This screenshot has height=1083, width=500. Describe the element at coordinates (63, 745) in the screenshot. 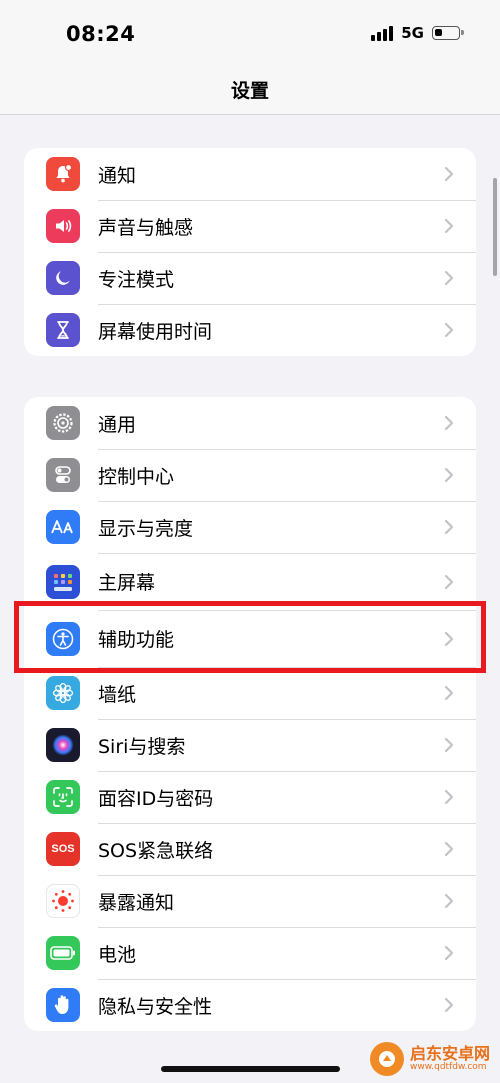

I see `siri-icon` at that location.